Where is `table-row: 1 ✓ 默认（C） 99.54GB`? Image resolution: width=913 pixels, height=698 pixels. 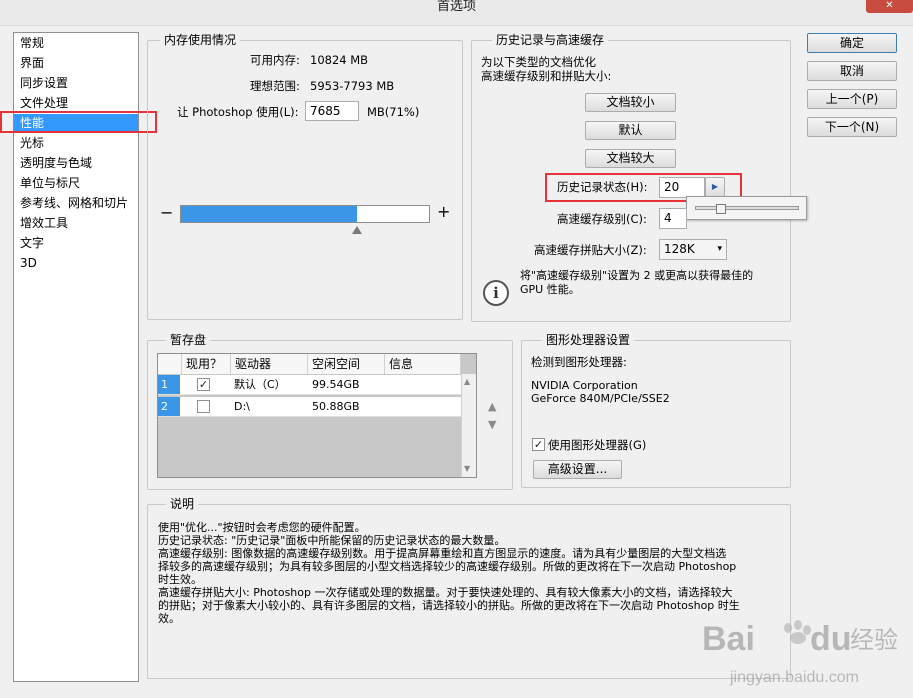 table-row: 1 ✓ 默认（C） 99.54GB is located at coordinates (309, 385).